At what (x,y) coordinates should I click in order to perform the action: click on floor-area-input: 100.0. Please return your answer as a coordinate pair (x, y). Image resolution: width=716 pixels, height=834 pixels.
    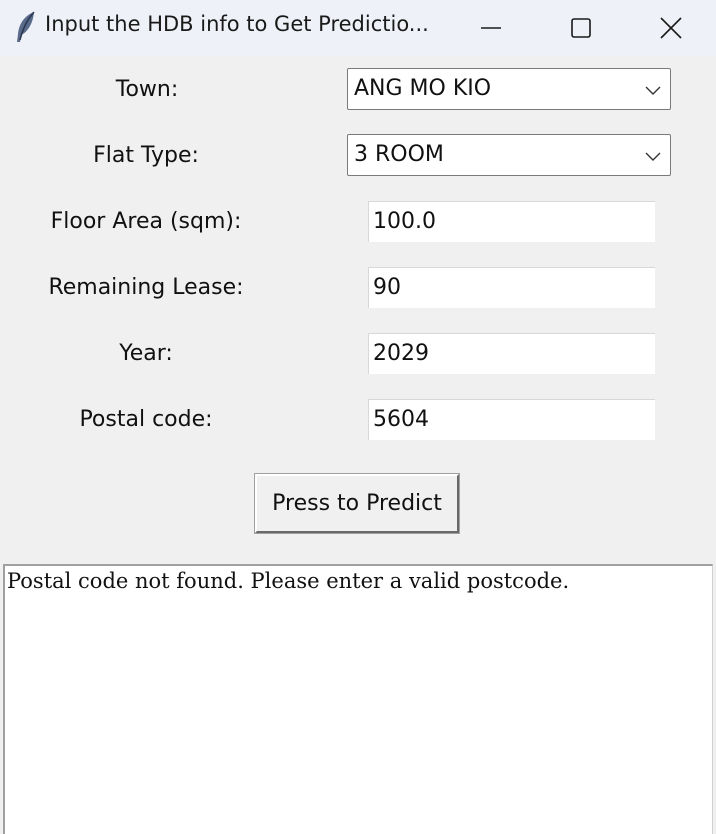
    Looking at the image, I should click on (511, 221).